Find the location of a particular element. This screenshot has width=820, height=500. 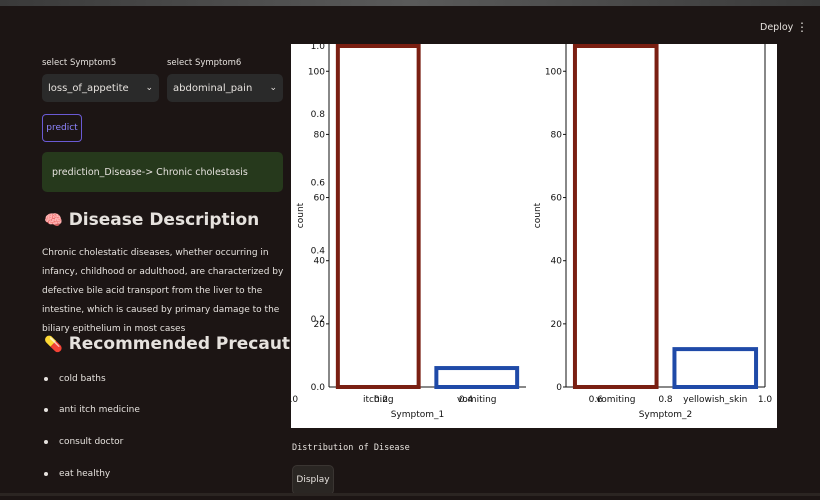

y-tick-label-overlay: 0.8 is located at coordinates (318, 115).